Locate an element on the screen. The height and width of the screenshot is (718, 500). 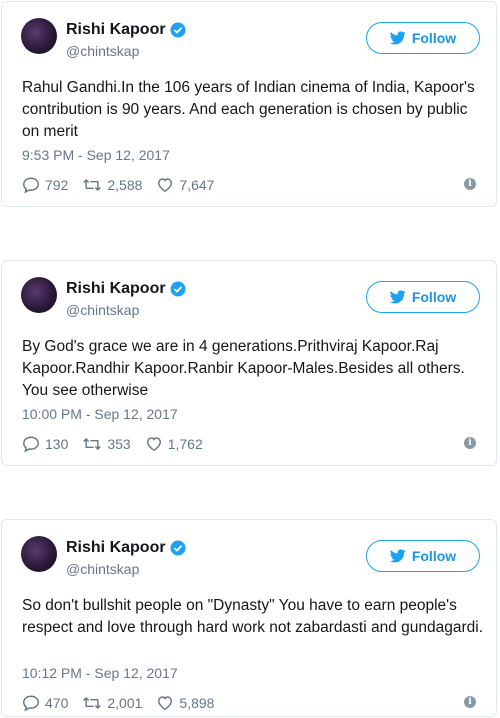
reply-button: 470 is located at coordinates (45, 703).